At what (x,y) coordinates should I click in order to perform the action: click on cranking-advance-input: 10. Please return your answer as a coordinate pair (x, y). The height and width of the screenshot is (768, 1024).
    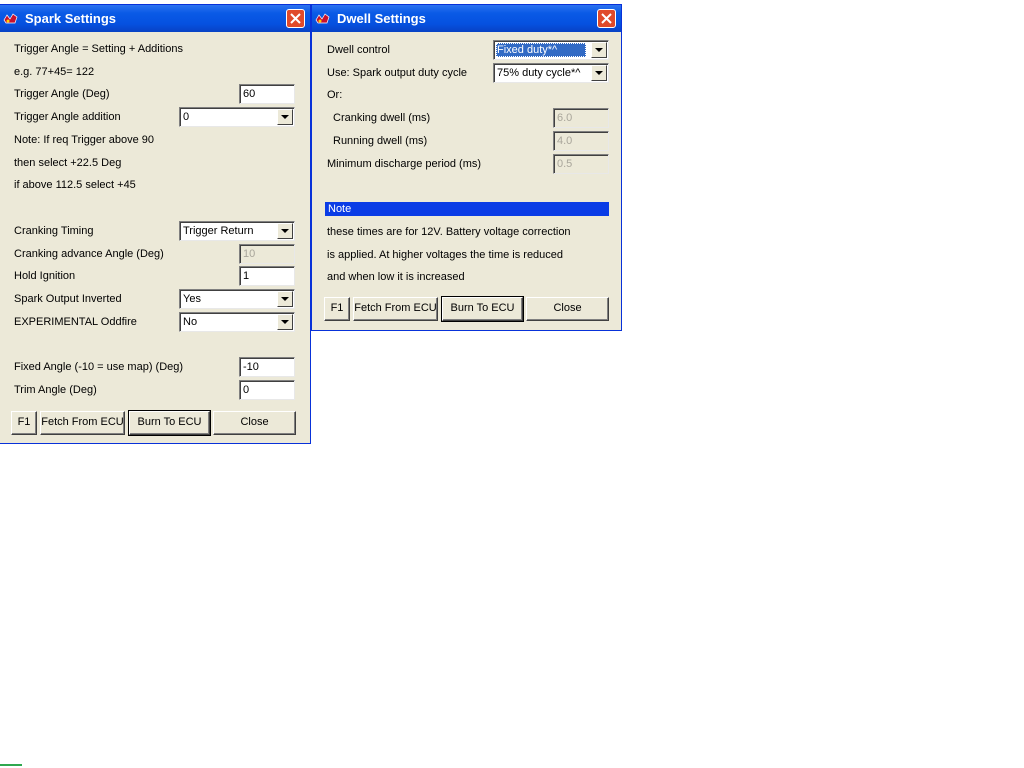
    Looking at the image, I should click on (267, 254).